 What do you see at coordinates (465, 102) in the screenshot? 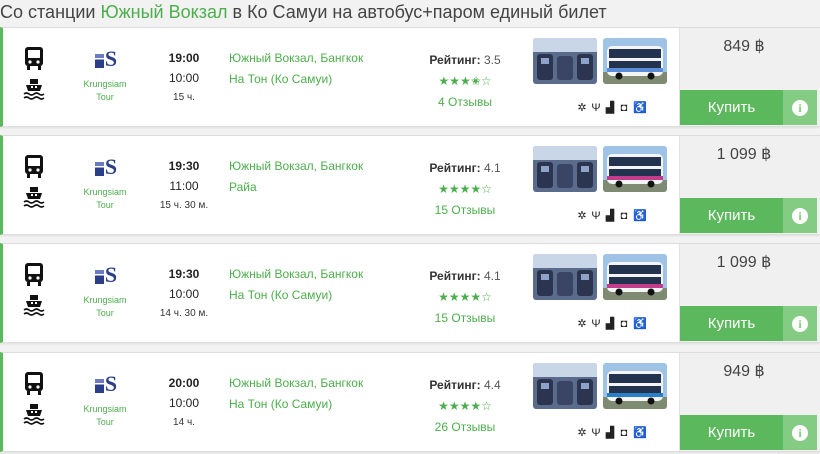
I see `reviews-link: 4 Отзывы` at bounding box center [465, 102].